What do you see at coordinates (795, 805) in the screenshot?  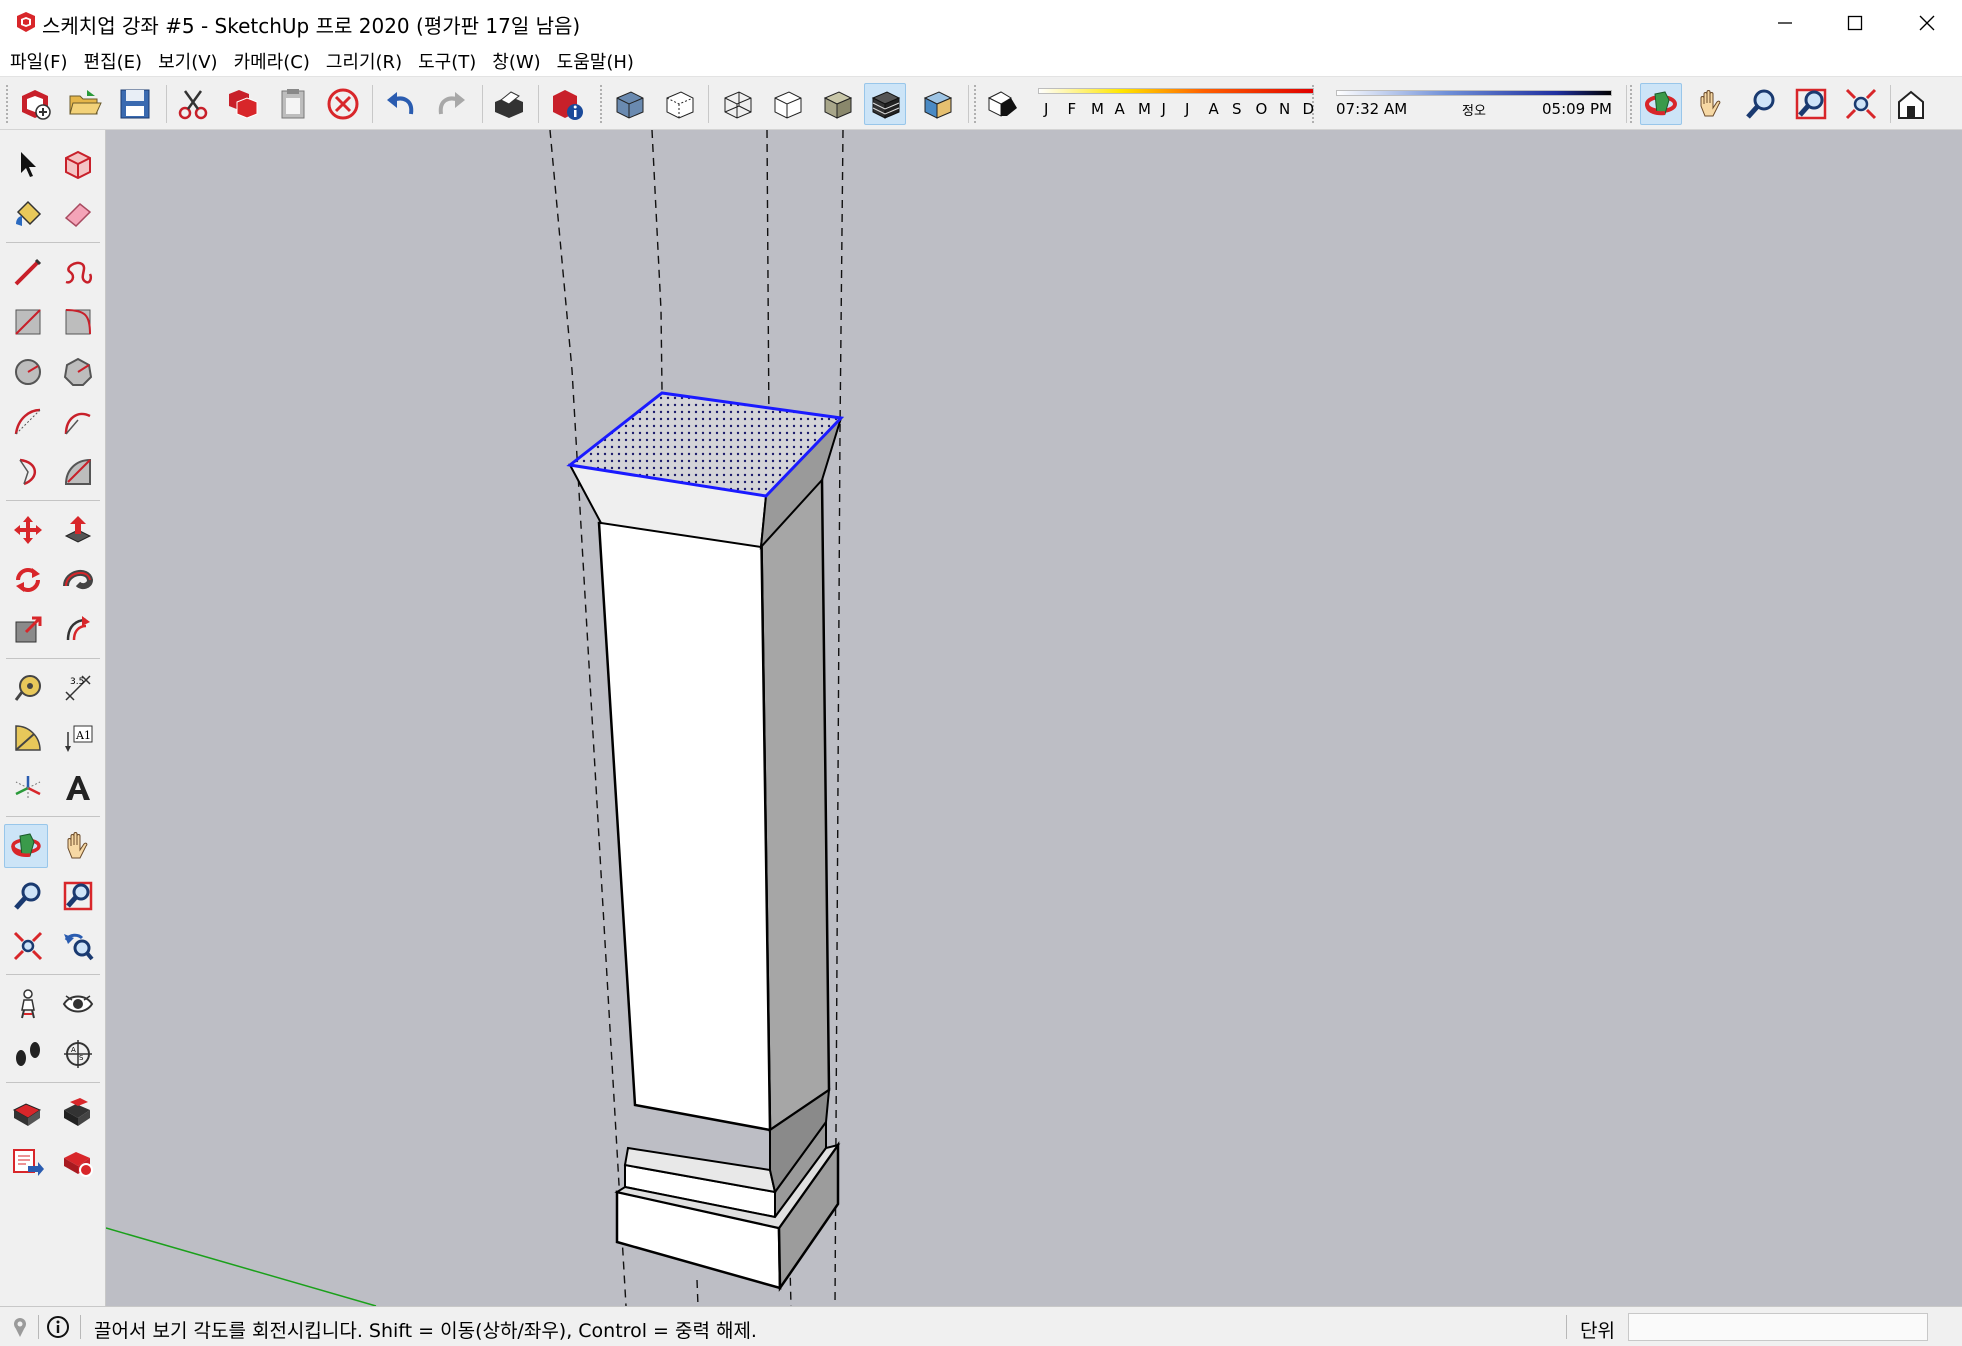 I see `shaft-side-face` at bounding box center [795, 805].